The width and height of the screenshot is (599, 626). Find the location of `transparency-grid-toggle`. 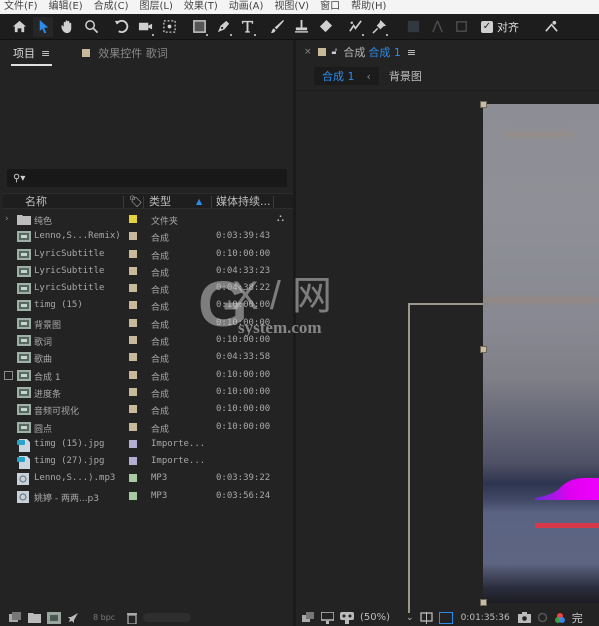

transparency-grid-toggle is located at coordinates (445, 617).